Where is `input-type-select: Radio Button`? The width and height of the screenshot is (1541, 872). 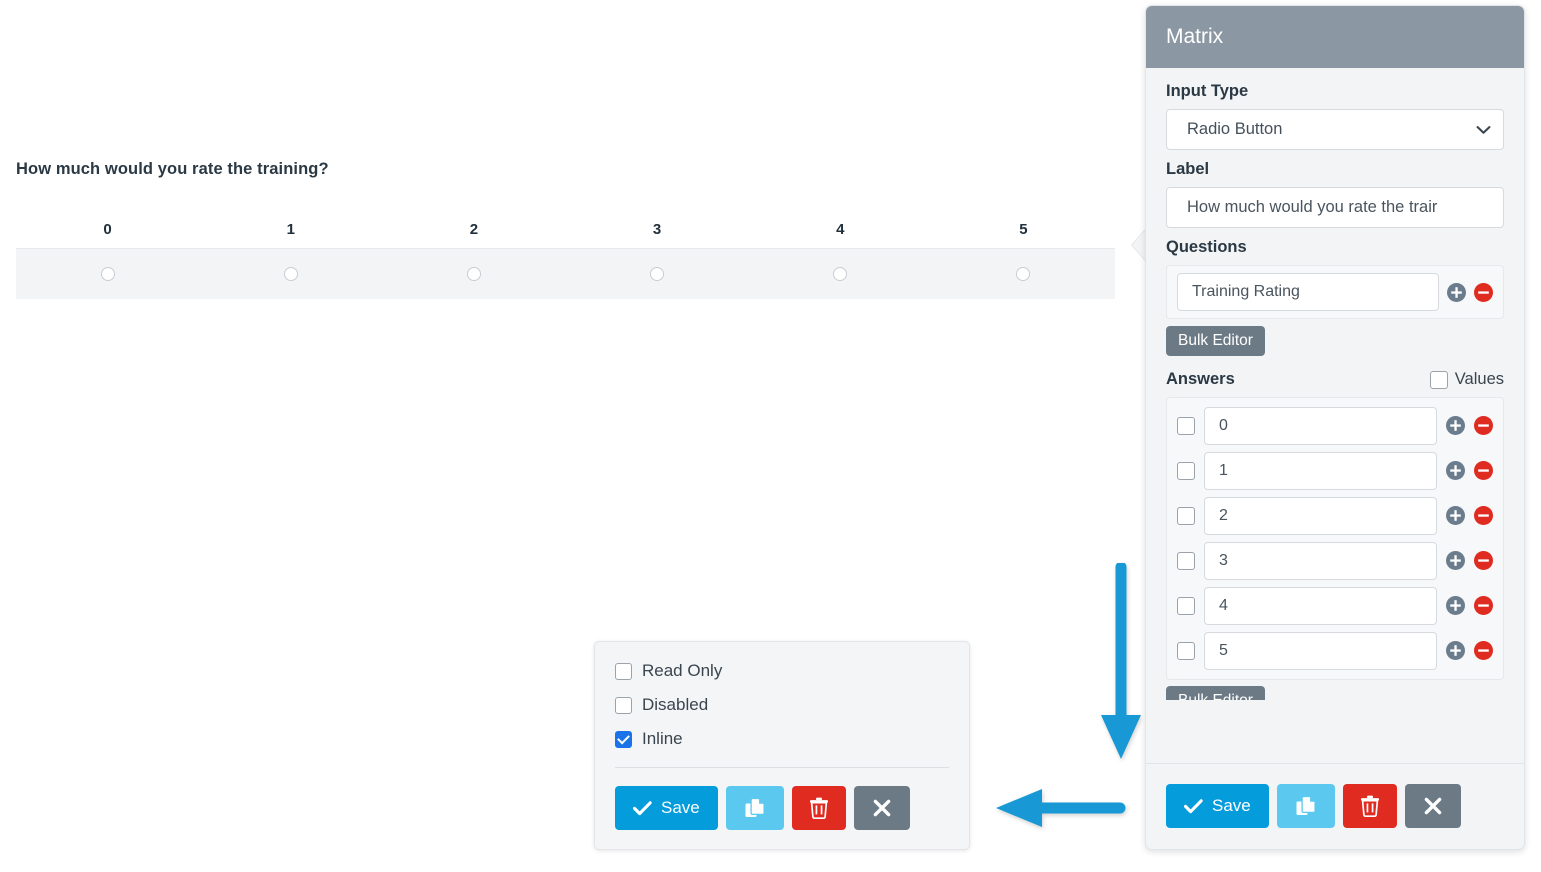
input-type-select: Radio Button is located at coordinates (1335, 129).